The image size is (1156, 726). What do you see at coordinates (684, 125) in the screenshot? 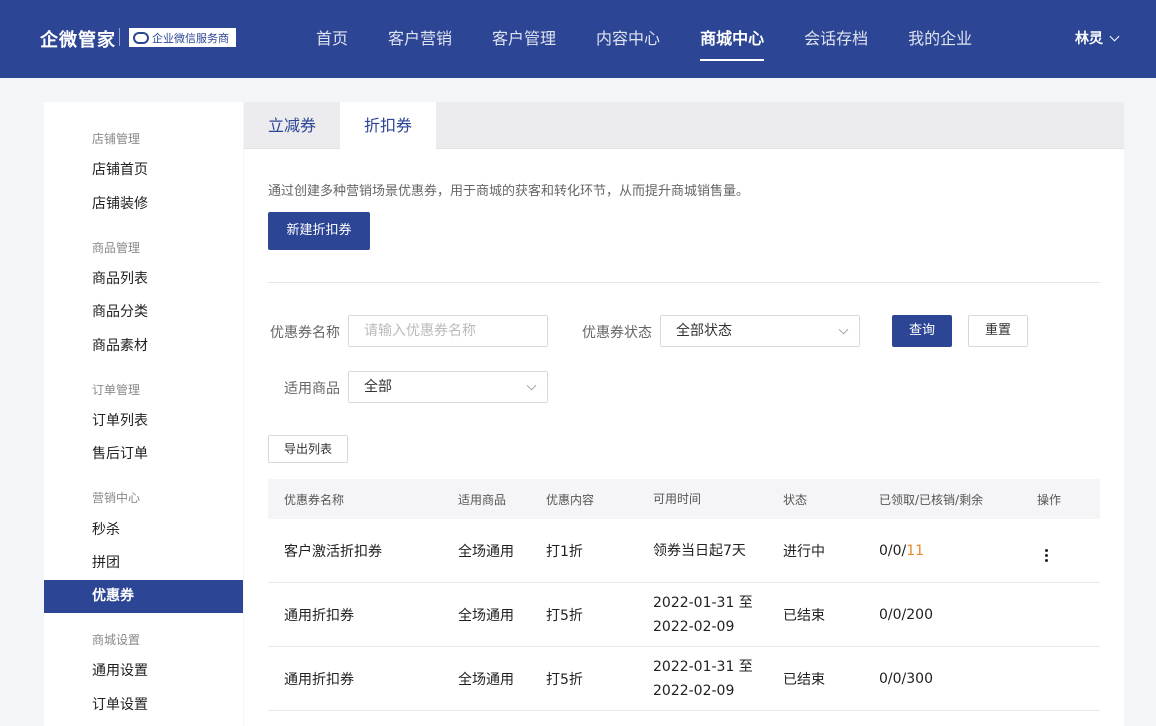
I see `coupon-tabs: 立减券 折扣券` at bounding box center [684, 125].